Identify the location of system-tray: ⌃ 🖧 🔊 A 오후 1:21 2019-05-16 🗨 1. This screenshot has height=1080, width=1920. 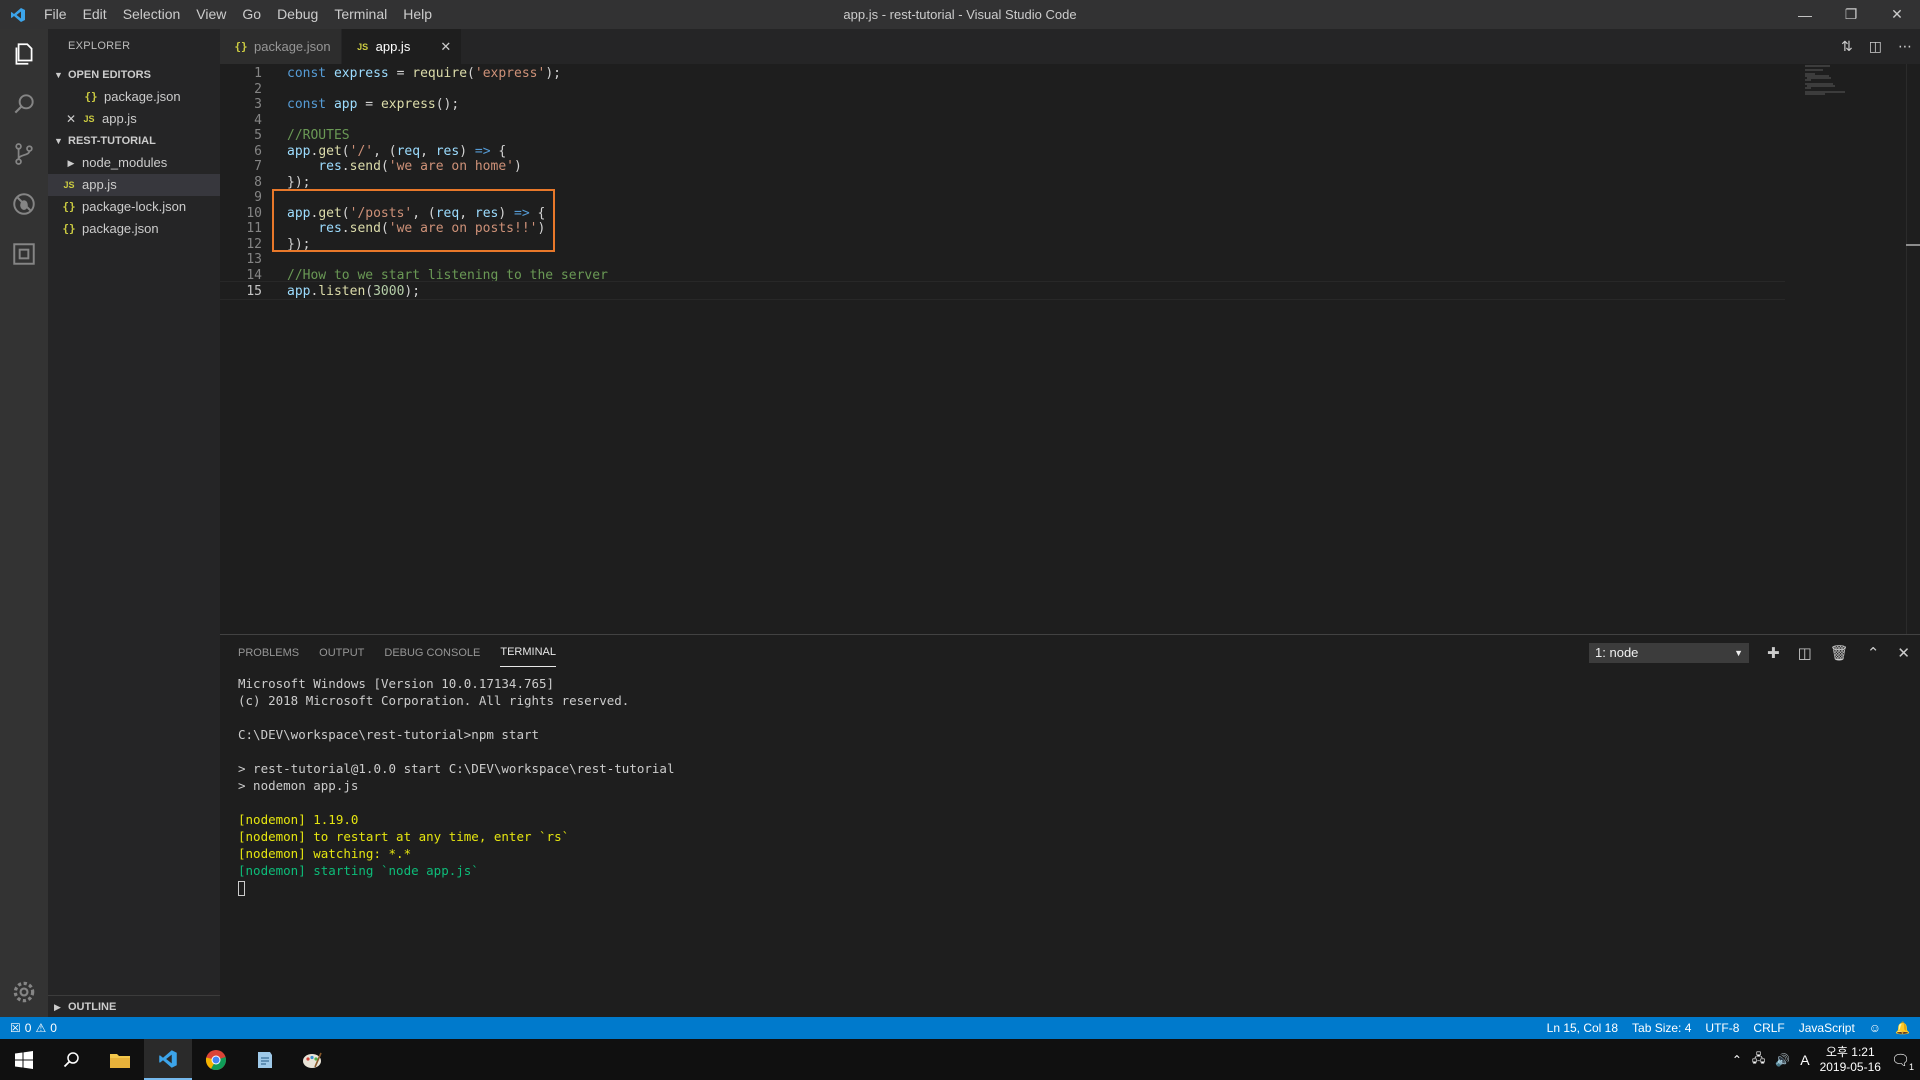
(1826, 1059).